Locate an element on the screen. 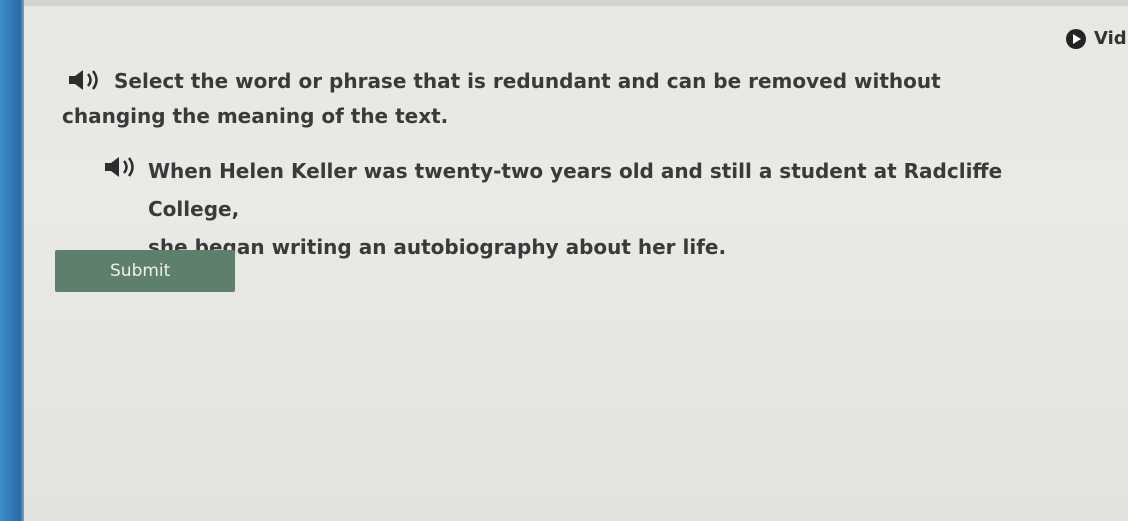 The height and width of the screenshot is (521, 1128). submit-button: Submit is located at coordinates (145, 271).